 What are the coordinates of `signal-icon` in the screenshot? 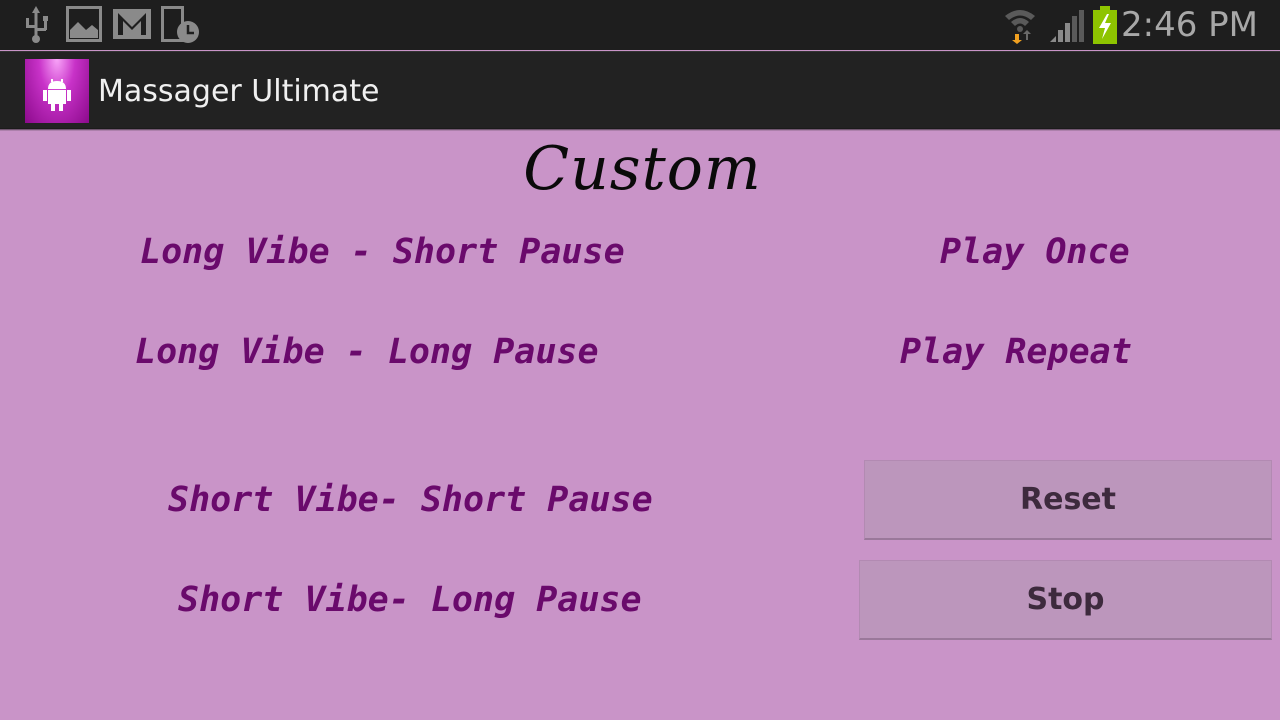 It's located at (1067, 28).